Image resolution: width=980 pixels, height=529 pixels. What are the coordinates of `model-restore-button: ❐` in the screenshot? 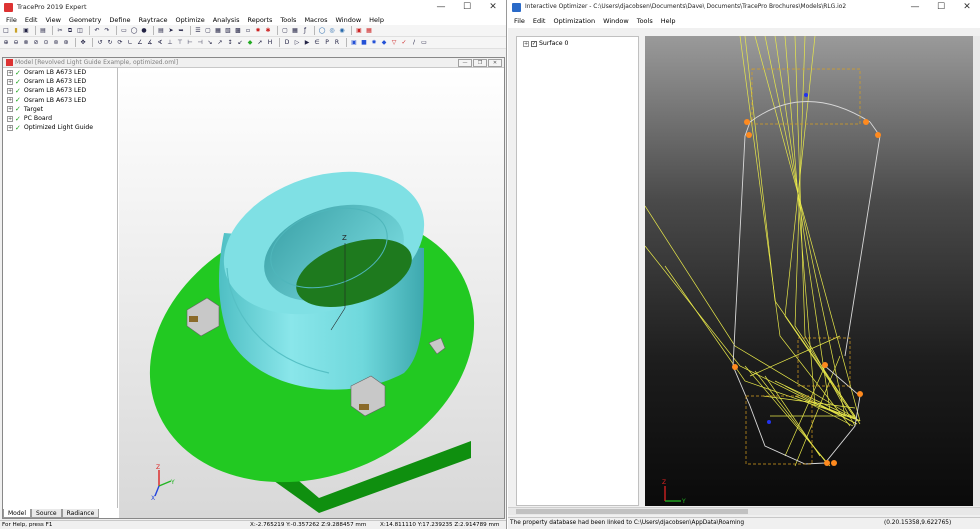 It's located at (480, 63).